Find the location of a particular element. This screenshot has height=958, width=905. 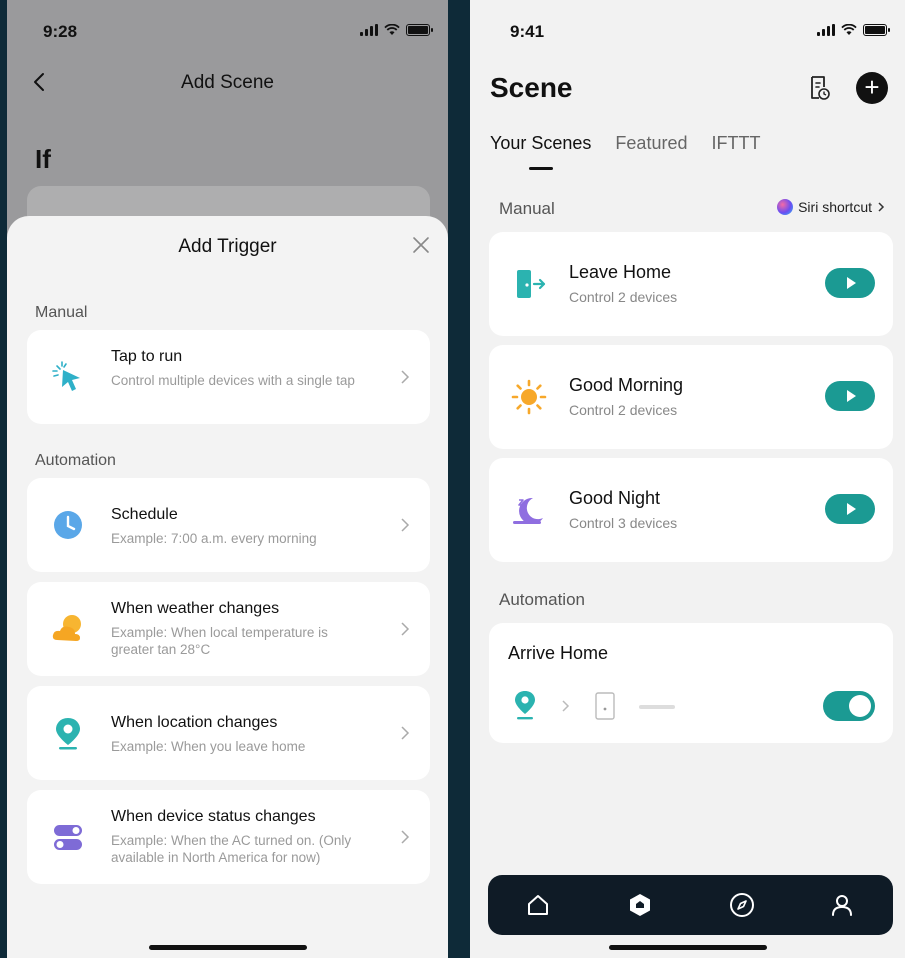

page-title: Add Scene is located at coordinates (227, 82).